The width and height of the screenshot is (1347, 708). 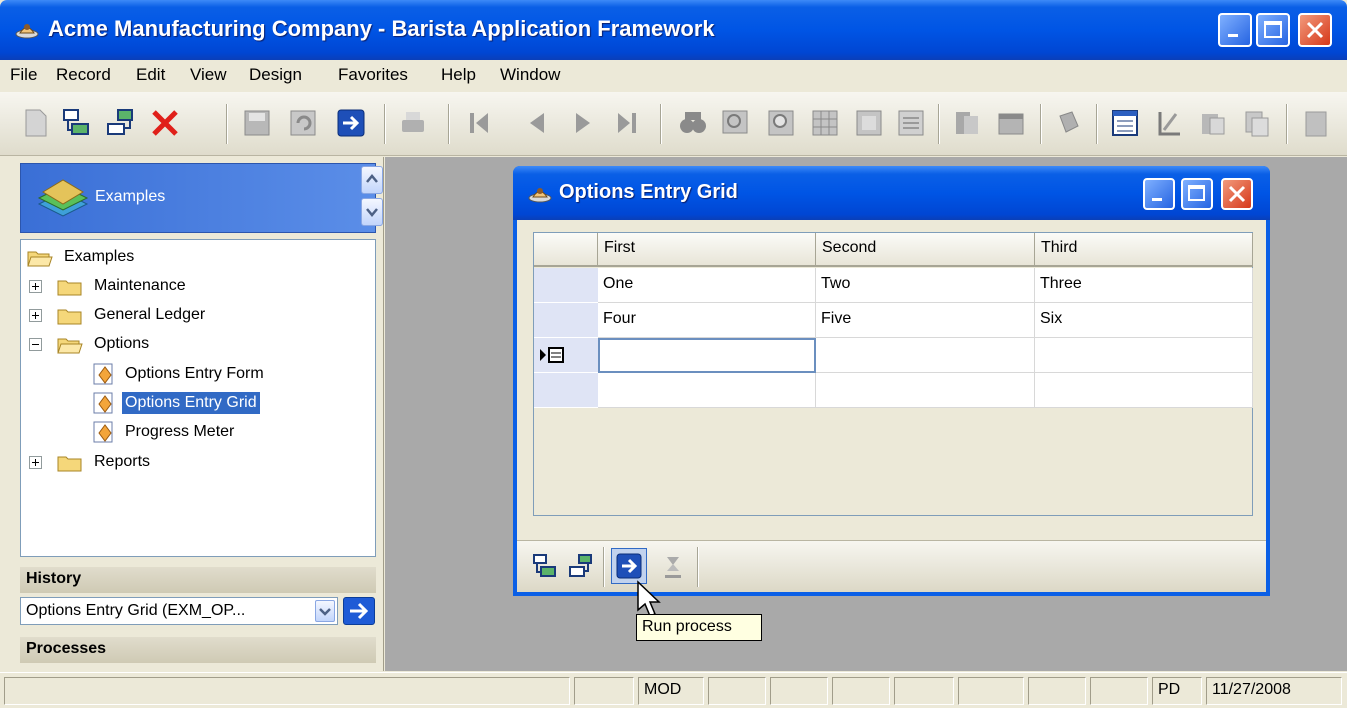 What do you see at coordinates (1144, 285) in the screenshot?
I see `grid-cell: Three` at bounding box center [1144, 285].